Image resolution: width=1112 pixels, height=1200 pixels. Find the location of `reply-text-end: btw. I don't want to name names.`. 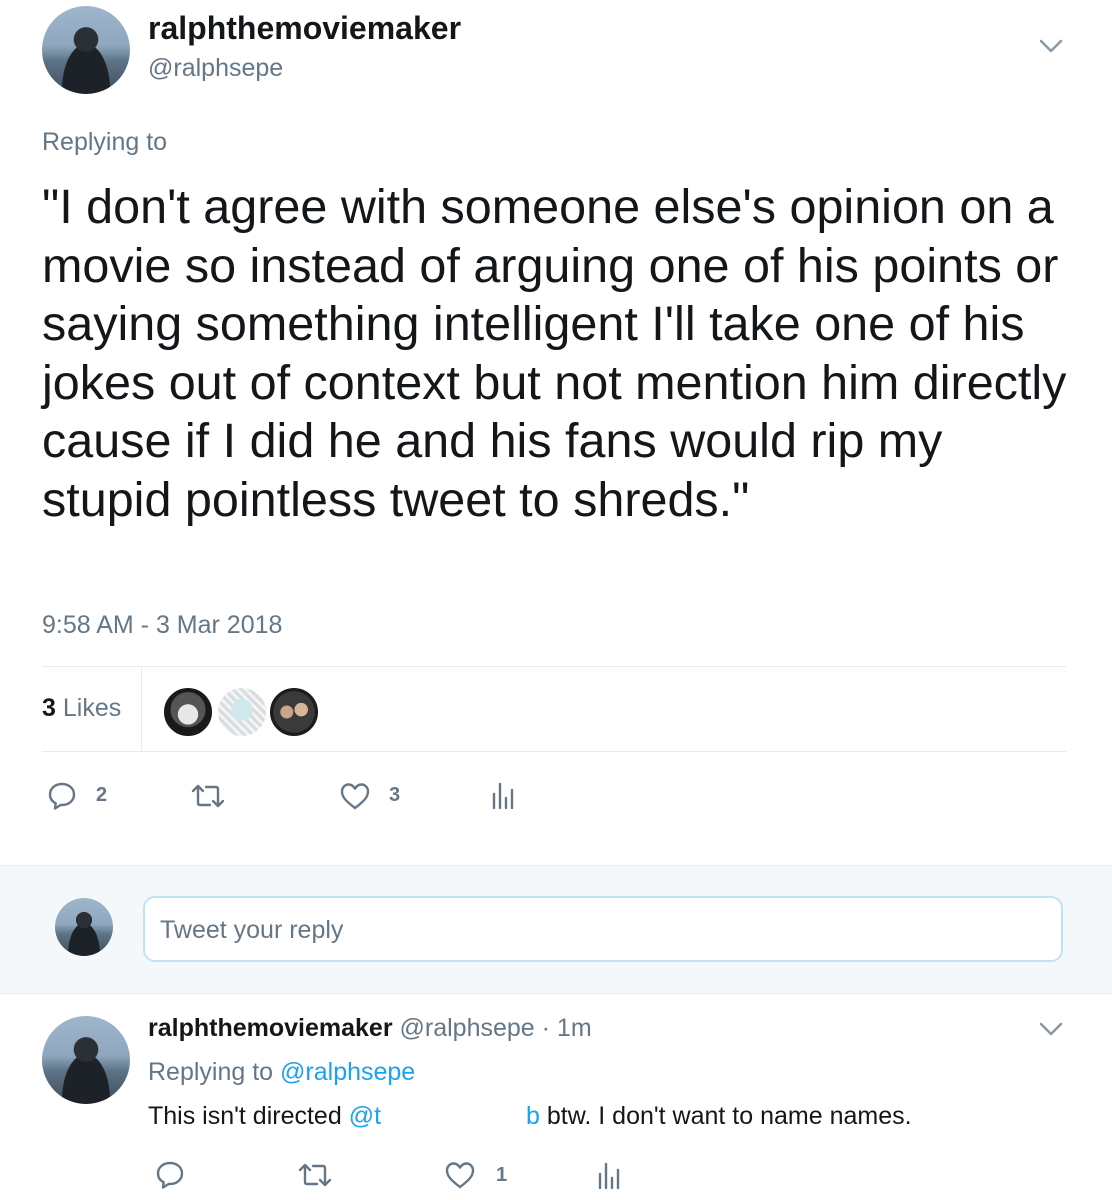

reply-text-end: btw. I don't want to name names. is located at coordinates (729, 1116).